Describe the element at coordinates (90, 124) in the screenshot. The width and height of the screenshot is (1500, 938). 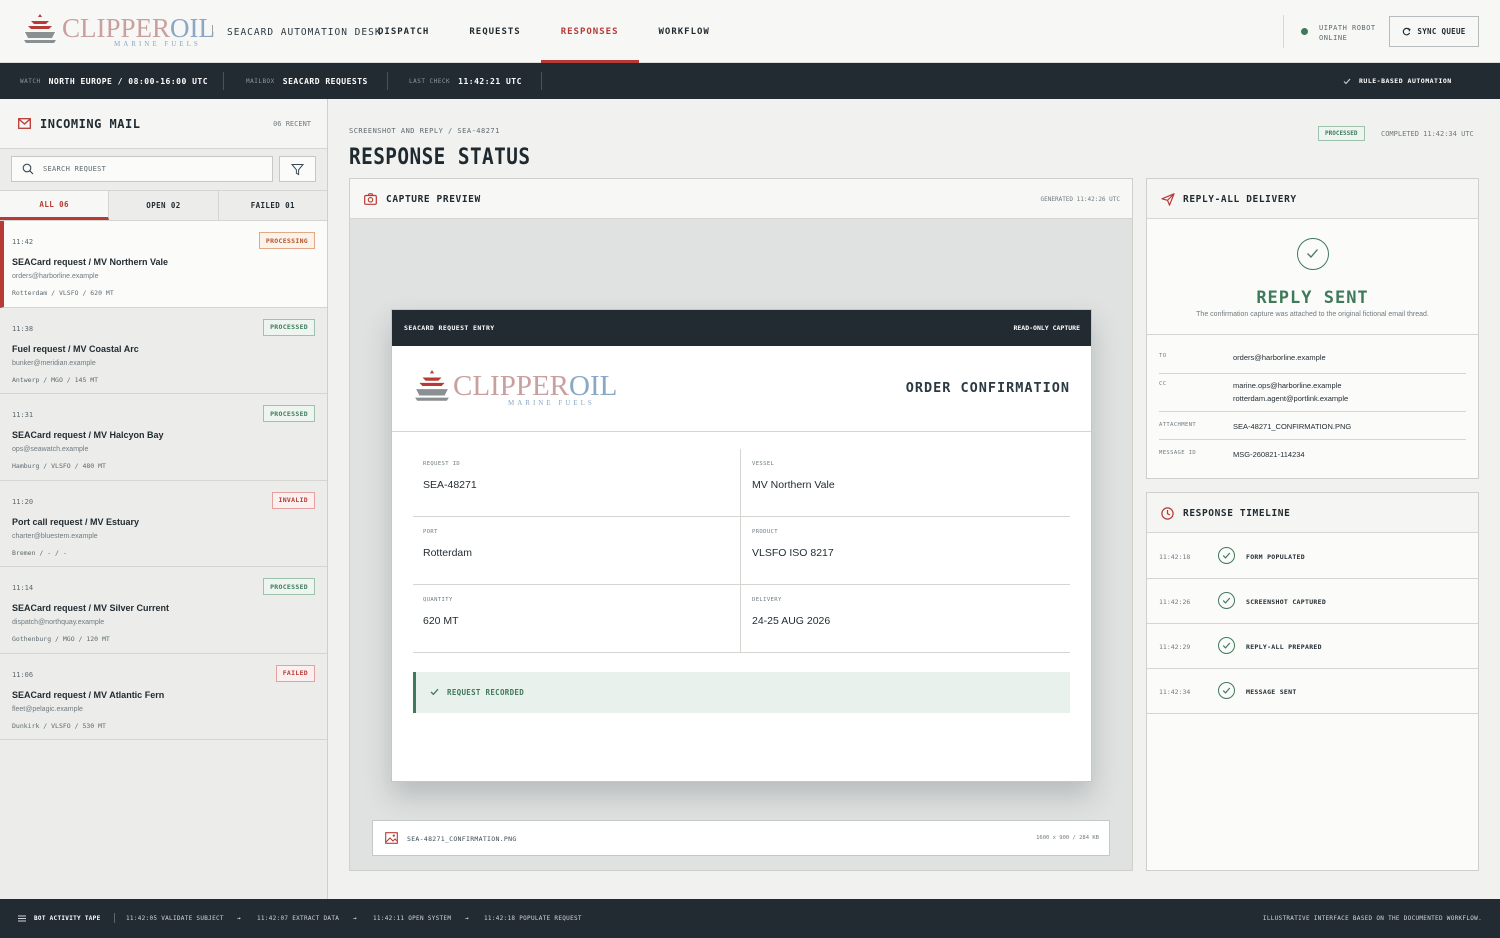
I see `inbox-title: INCOMING MAIL` at that location.